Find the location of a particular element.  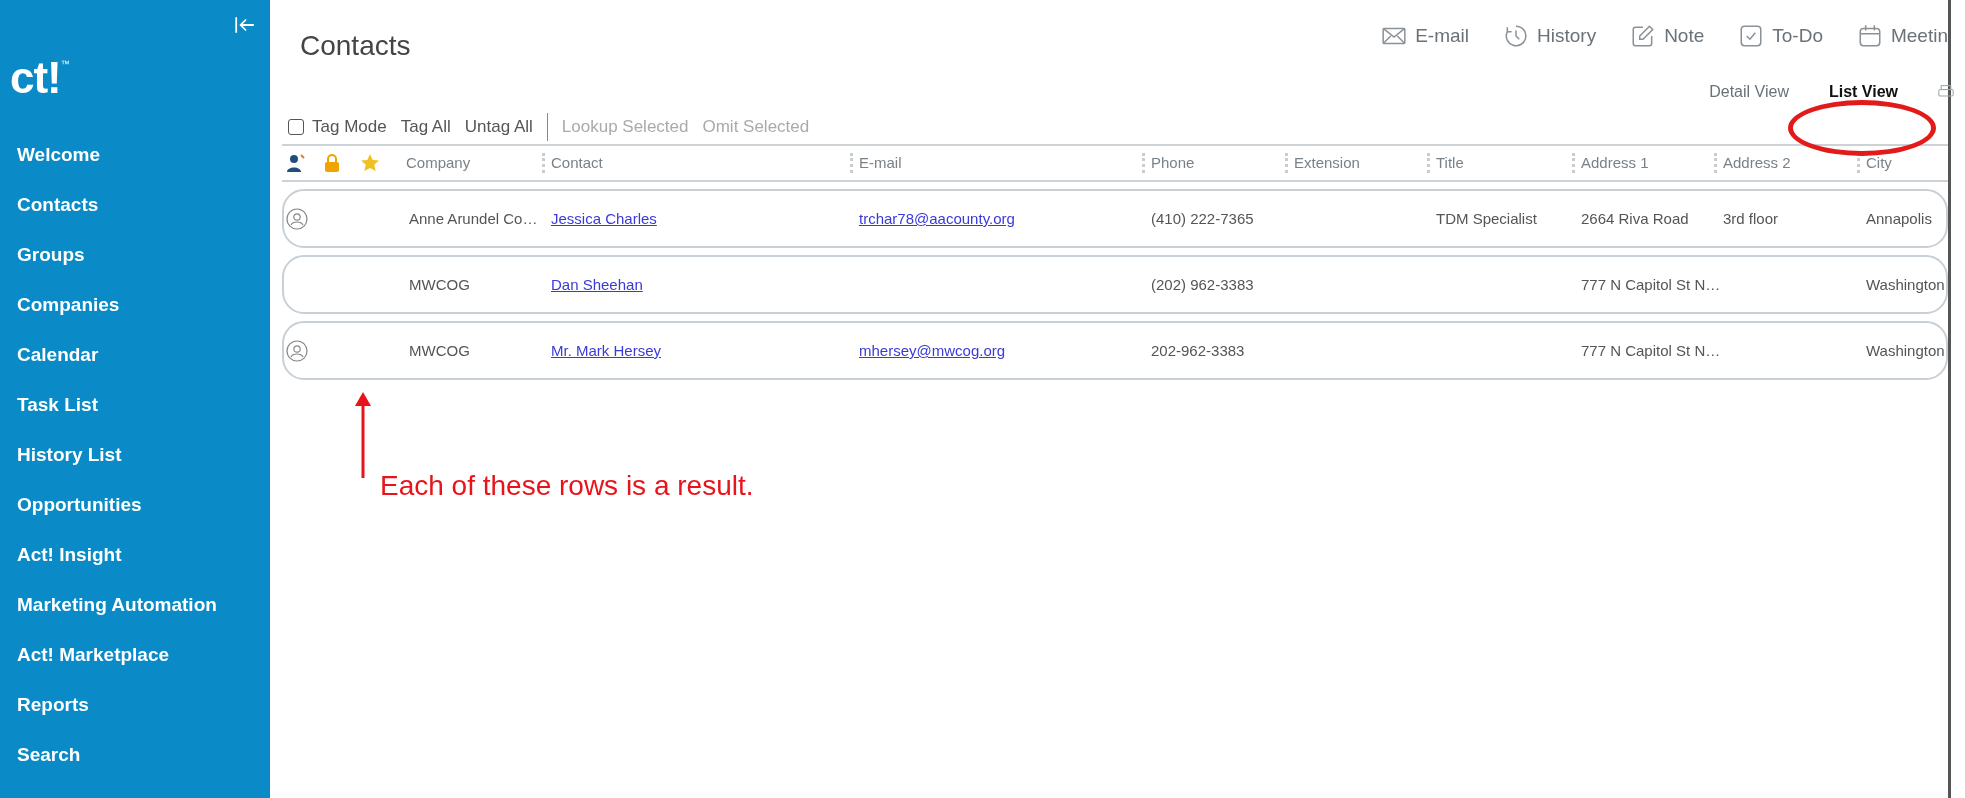

nav-item: Act! Insight is located at coordinates (143, 567).